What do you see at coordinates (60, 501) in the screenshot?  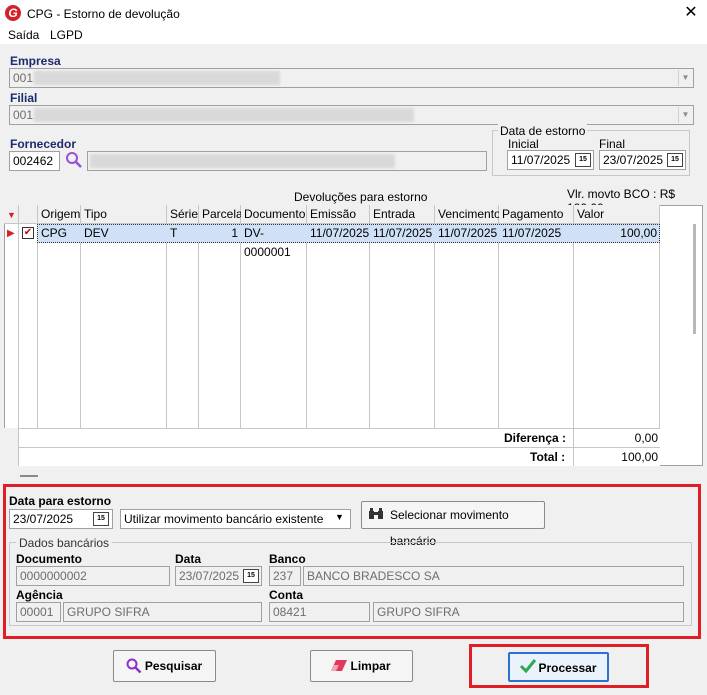 I see `data-para-estorno-label: Data para estorno` at bounding box center [60, 501].